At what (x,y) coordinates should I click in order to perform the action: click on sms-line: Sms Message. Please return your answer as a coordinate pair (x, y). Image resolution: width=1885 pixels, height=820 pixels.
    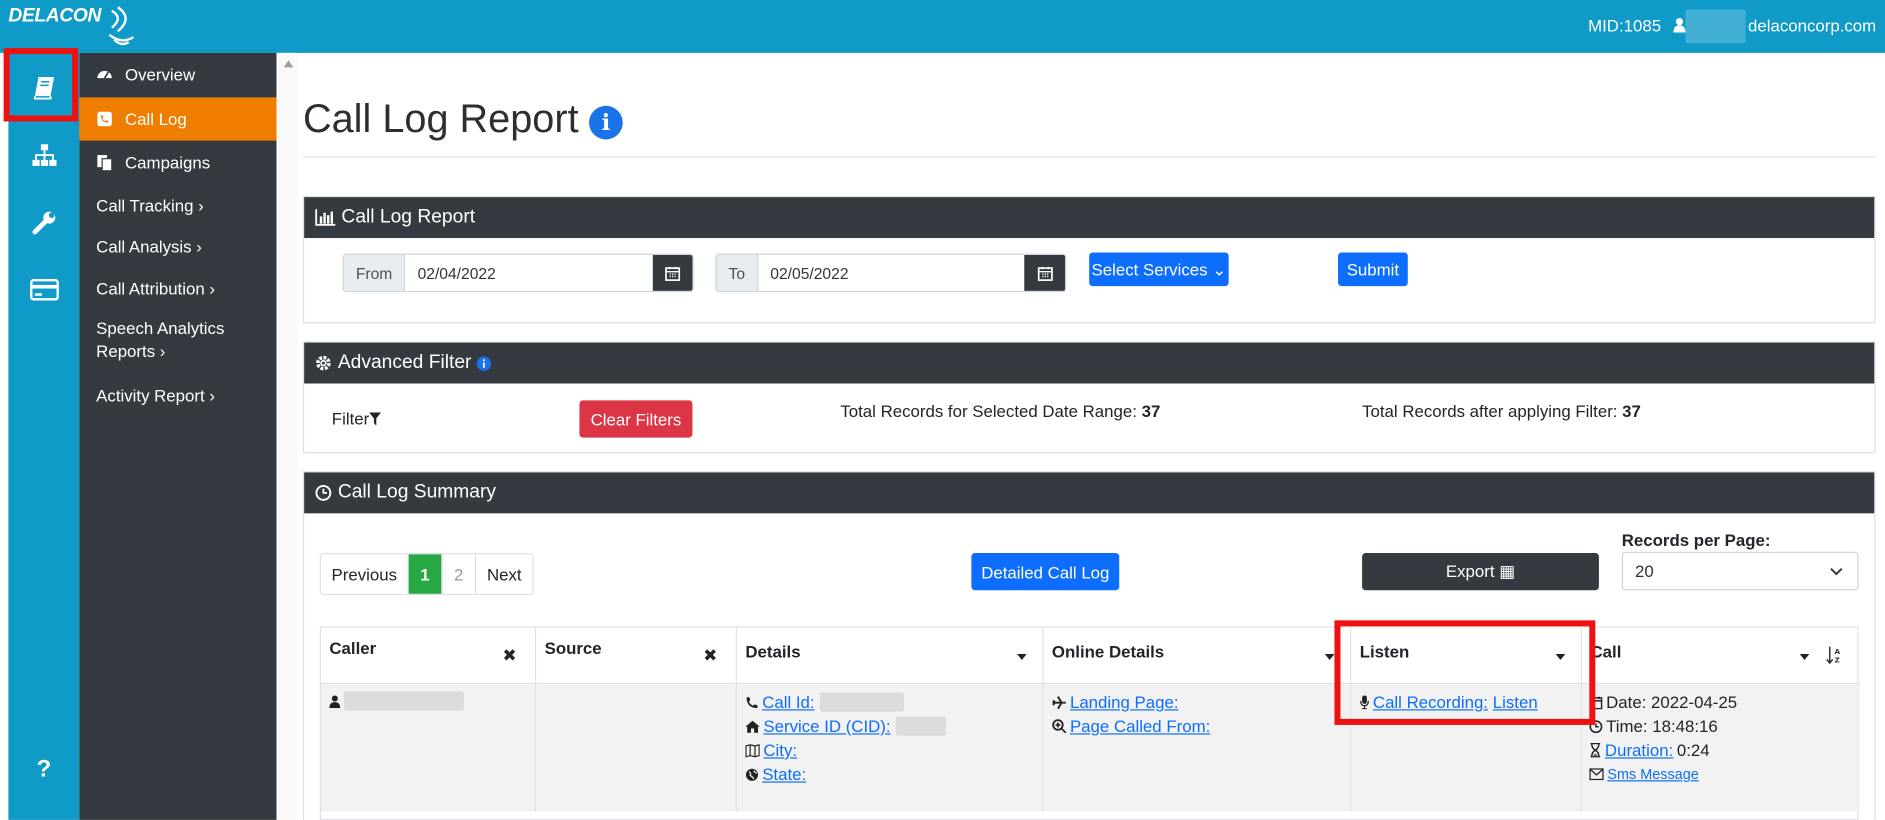
    Looking at the image, I should click on (1644, 774).